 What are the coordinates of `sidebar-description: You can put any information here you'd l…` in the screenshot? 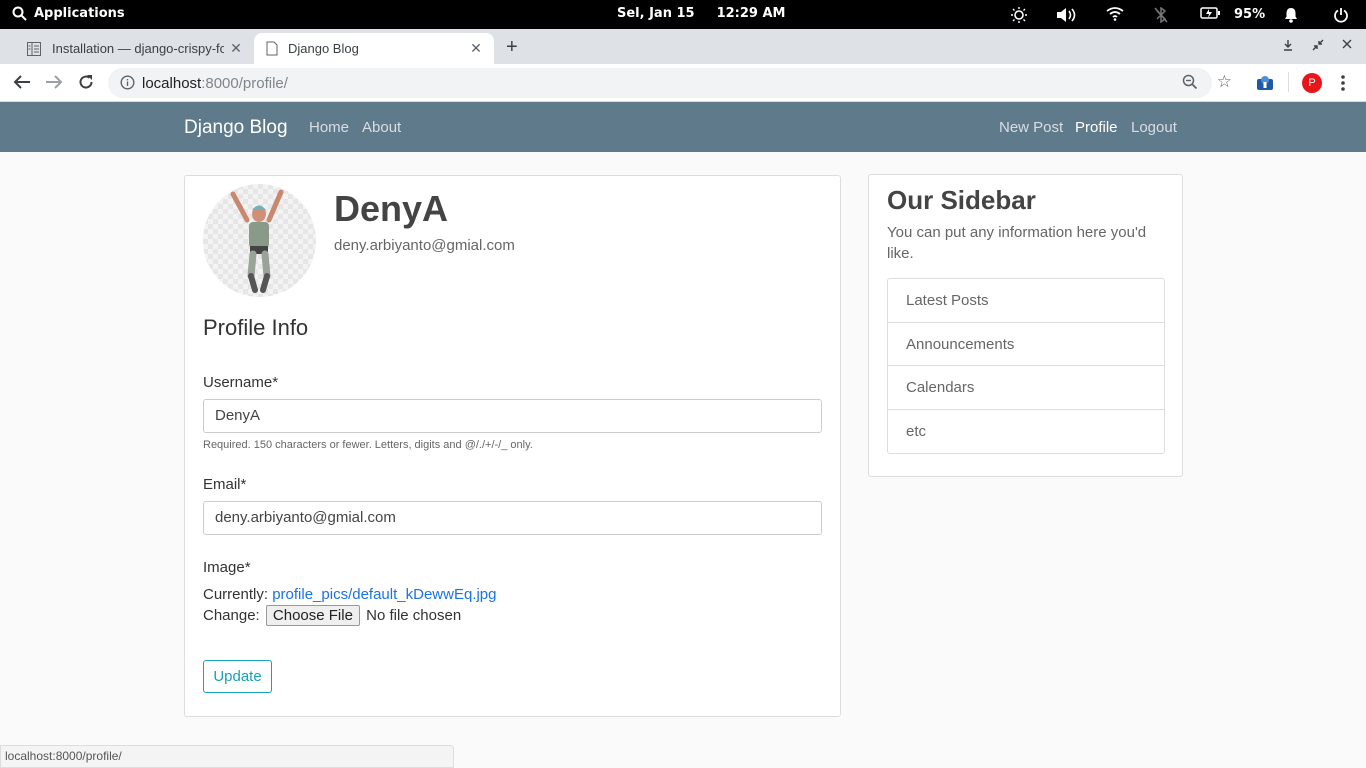 It's located at (1017, 243).